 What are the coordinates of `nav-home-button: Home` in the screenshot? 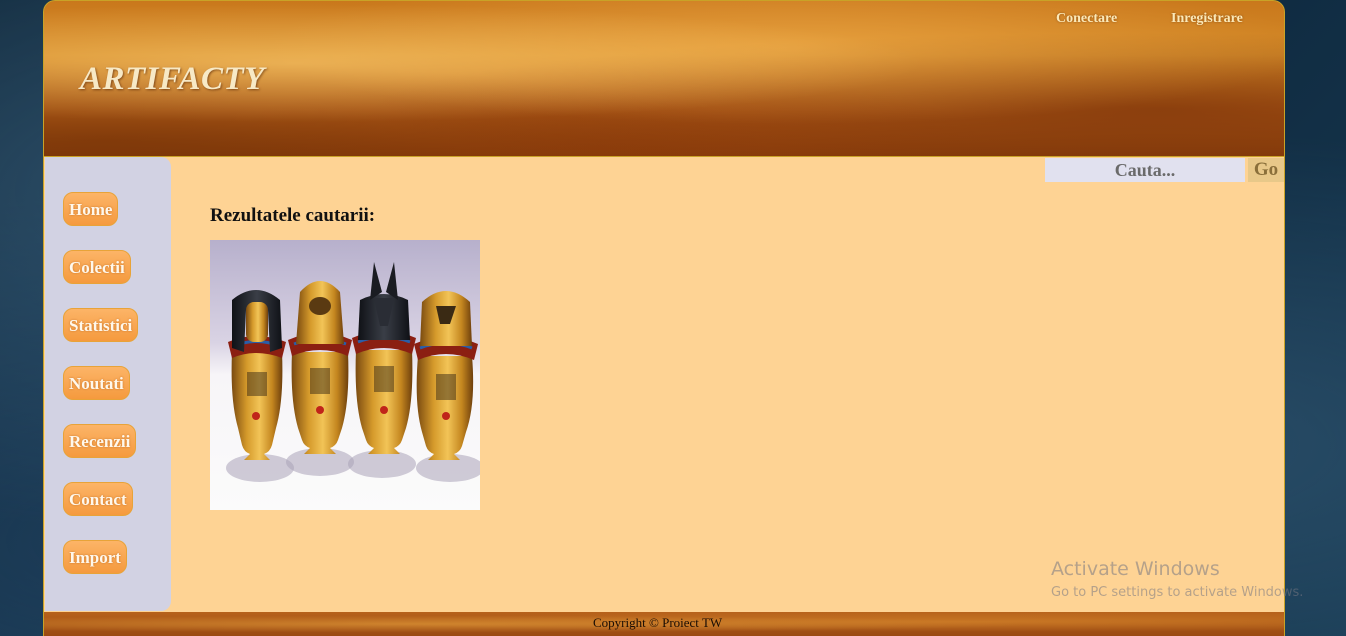 It's located at (91, 209).